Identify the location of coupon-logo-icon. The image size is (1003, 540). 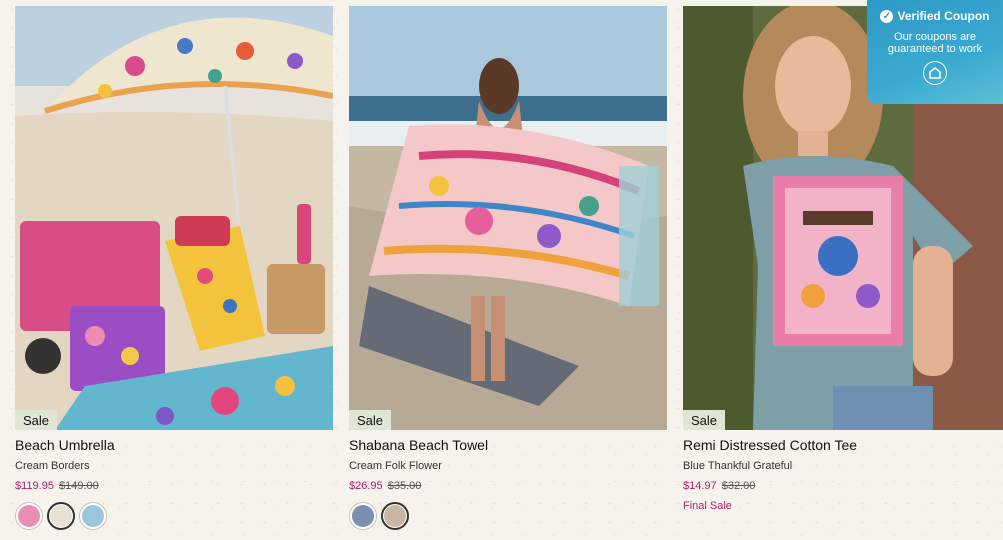
(935, 73).